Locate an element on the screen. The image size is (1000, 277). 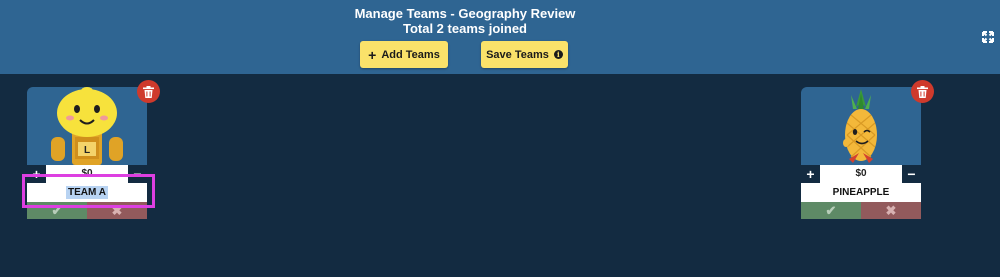
save-teams-button: Save Teams i is located at coordinates (524, 54).